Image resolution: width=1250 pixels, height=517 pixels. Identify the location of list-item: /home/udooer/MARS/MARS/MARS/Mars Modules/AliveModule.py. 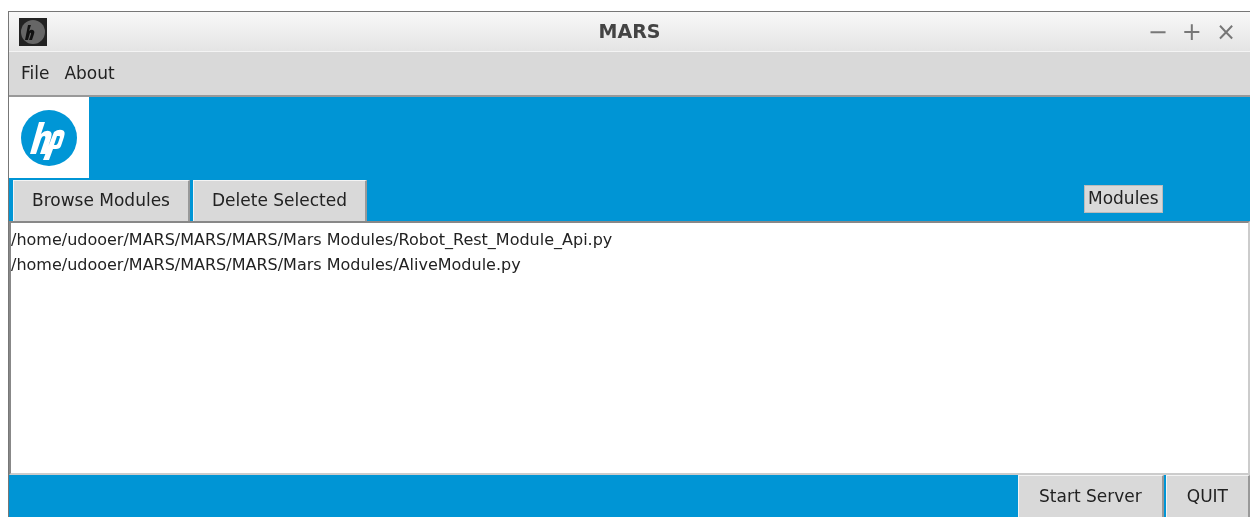
(266, 264).